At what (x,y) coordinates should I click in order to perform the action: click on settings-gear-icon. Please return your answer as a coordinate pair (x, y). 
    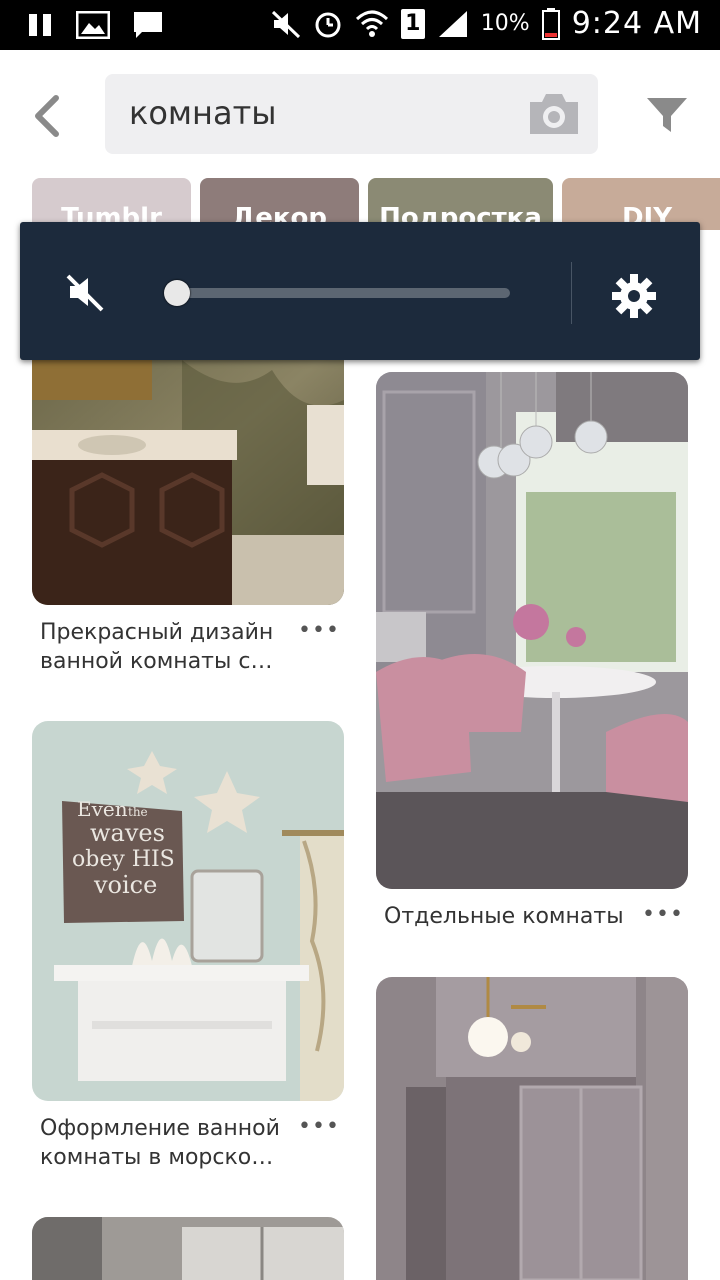
    Looking at the image, I should click on (634, 296).